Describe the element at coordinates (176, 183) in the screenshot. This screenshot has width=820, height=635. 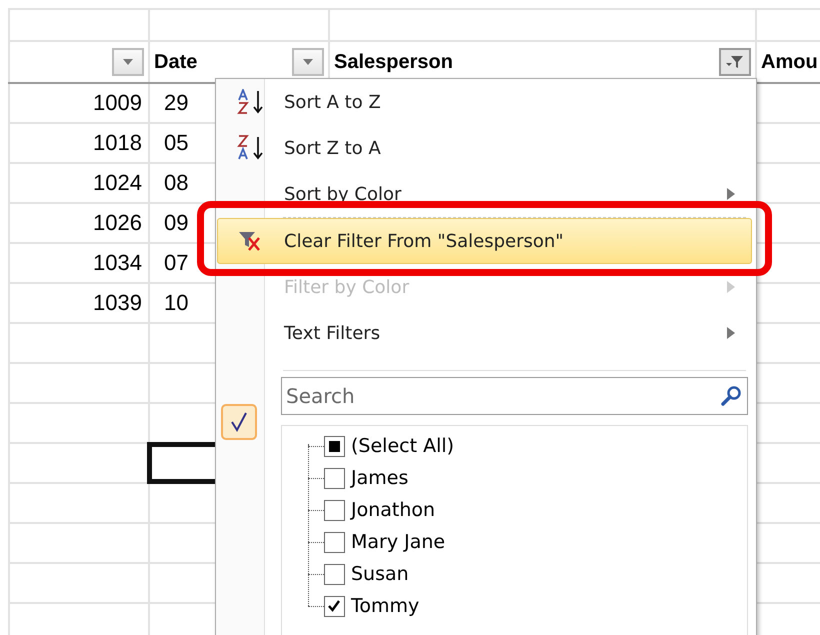
I see `table-cell: 08` at that location.